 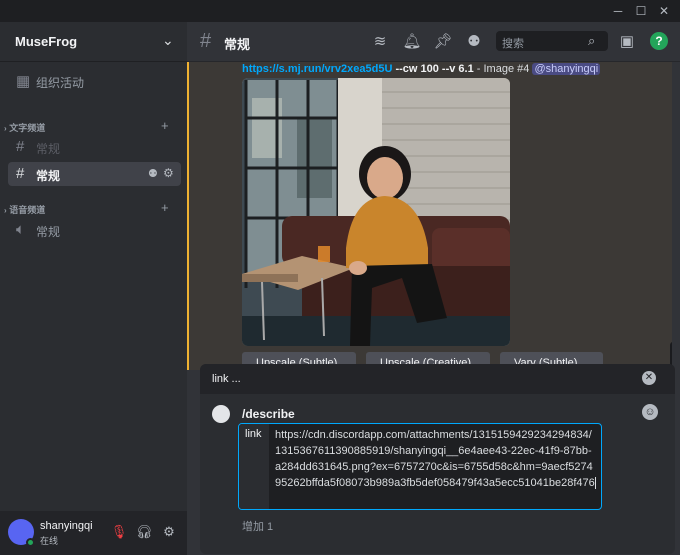 I want to click on popup-header: link ... ✕, so click(x=437, y=379).